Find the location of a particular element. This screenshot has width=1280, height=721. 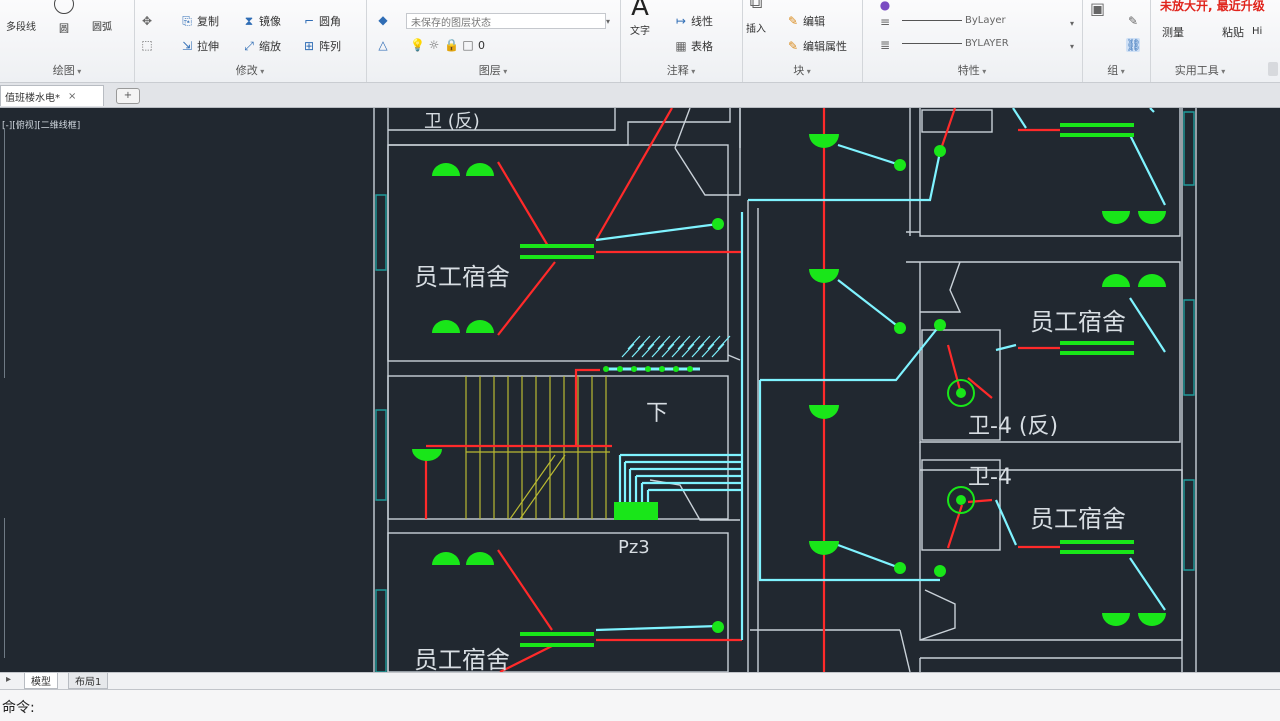

text-button: A 文字 is located at coordinates (640, 18).